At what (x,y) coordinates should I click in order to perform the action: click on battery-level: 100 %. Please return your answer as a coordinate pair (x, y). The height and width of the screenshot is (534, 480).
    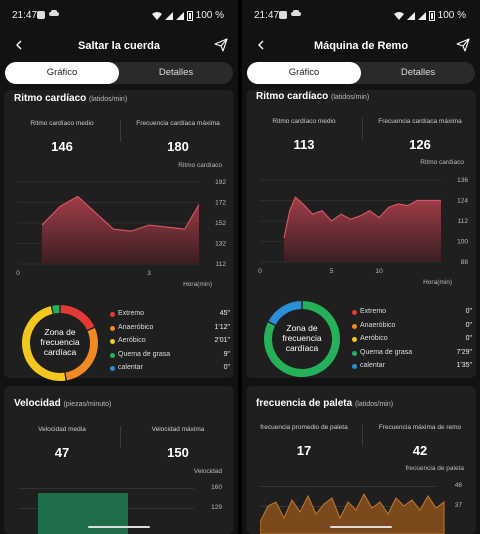
    Looking at the image, I should click on (451, 15).